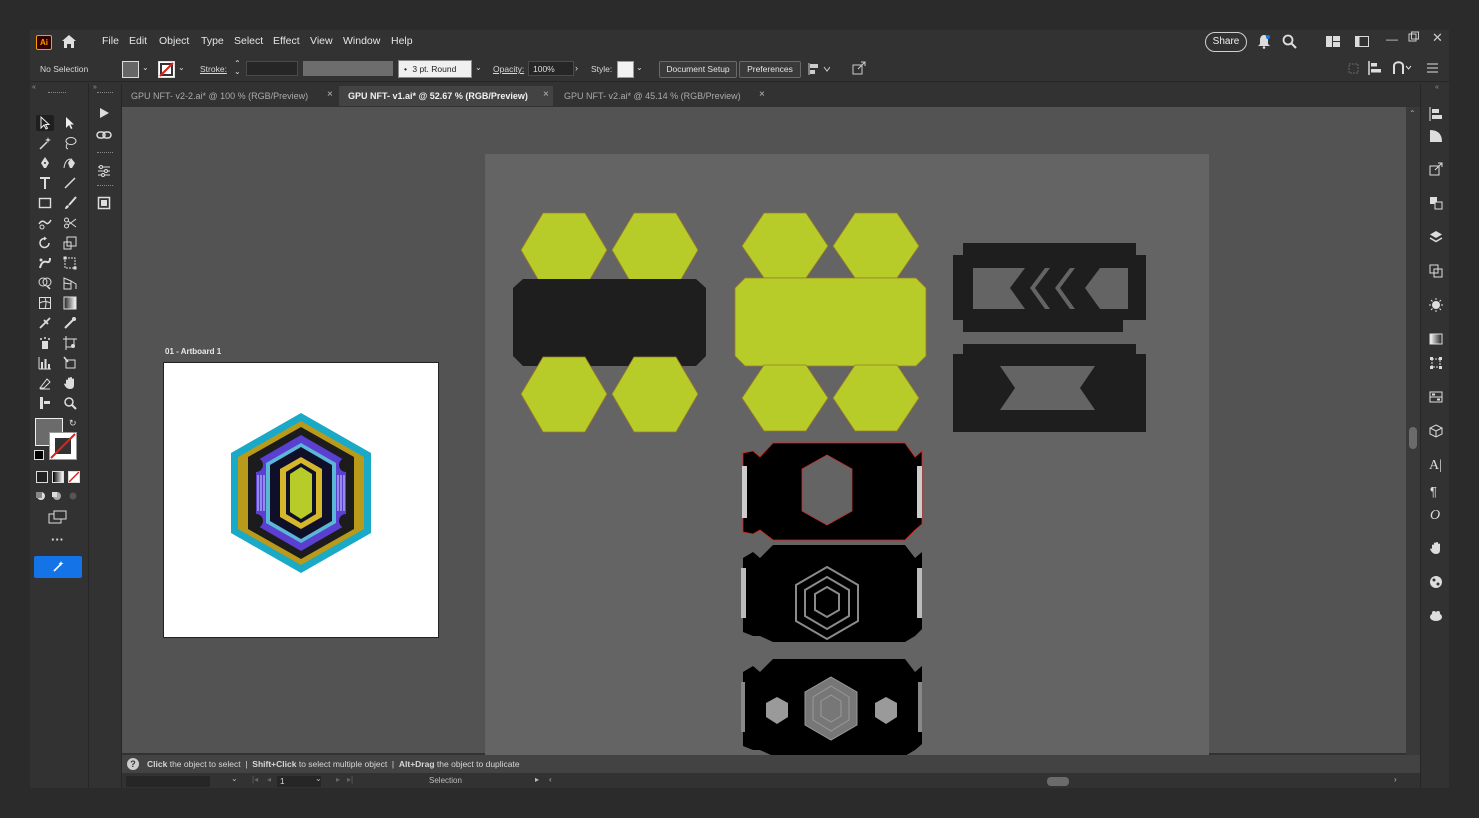  Describe the element at coordinates (70, 183) in the screenshot. I see `line-segment-tool-icon` at that location.